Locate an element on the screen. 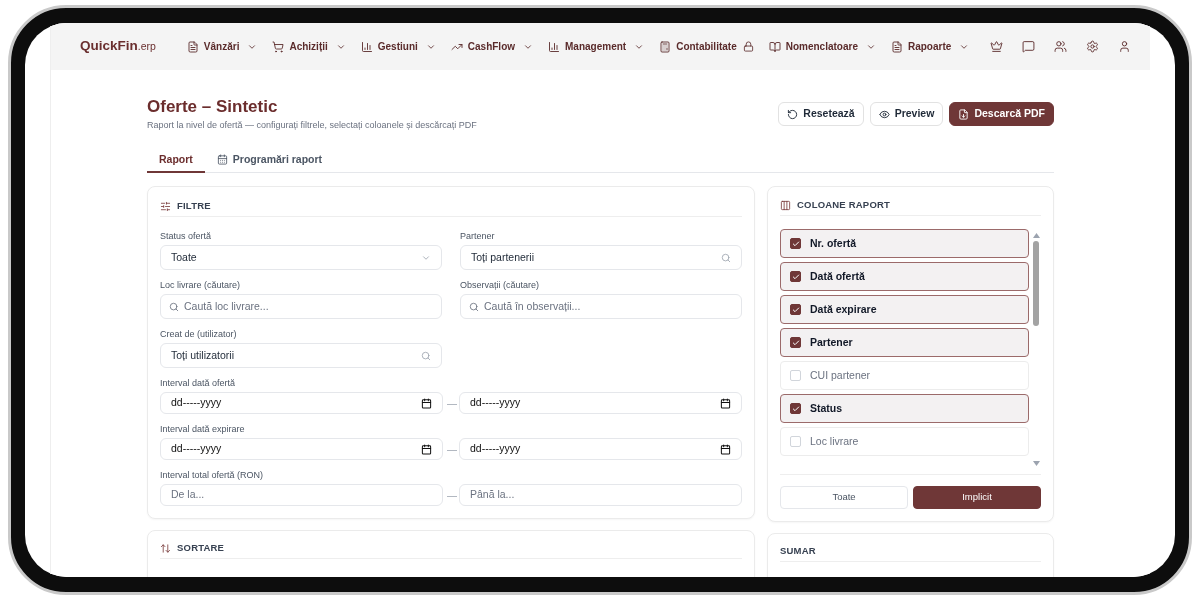 This screenshot has height=600, width=1200. file-download-icon is located at coordinates (964, 114).